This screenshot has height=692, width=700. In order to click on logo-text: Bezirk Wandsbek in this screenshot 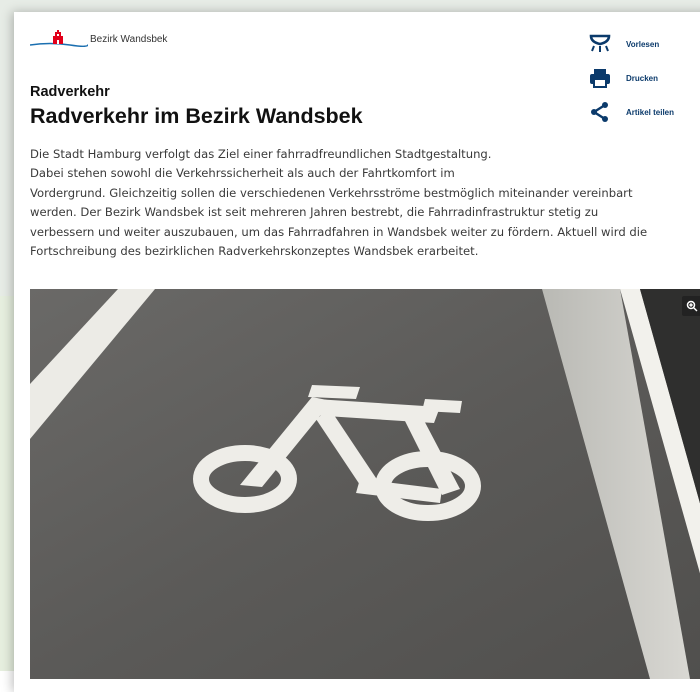, I will do `click(129, 39)`.